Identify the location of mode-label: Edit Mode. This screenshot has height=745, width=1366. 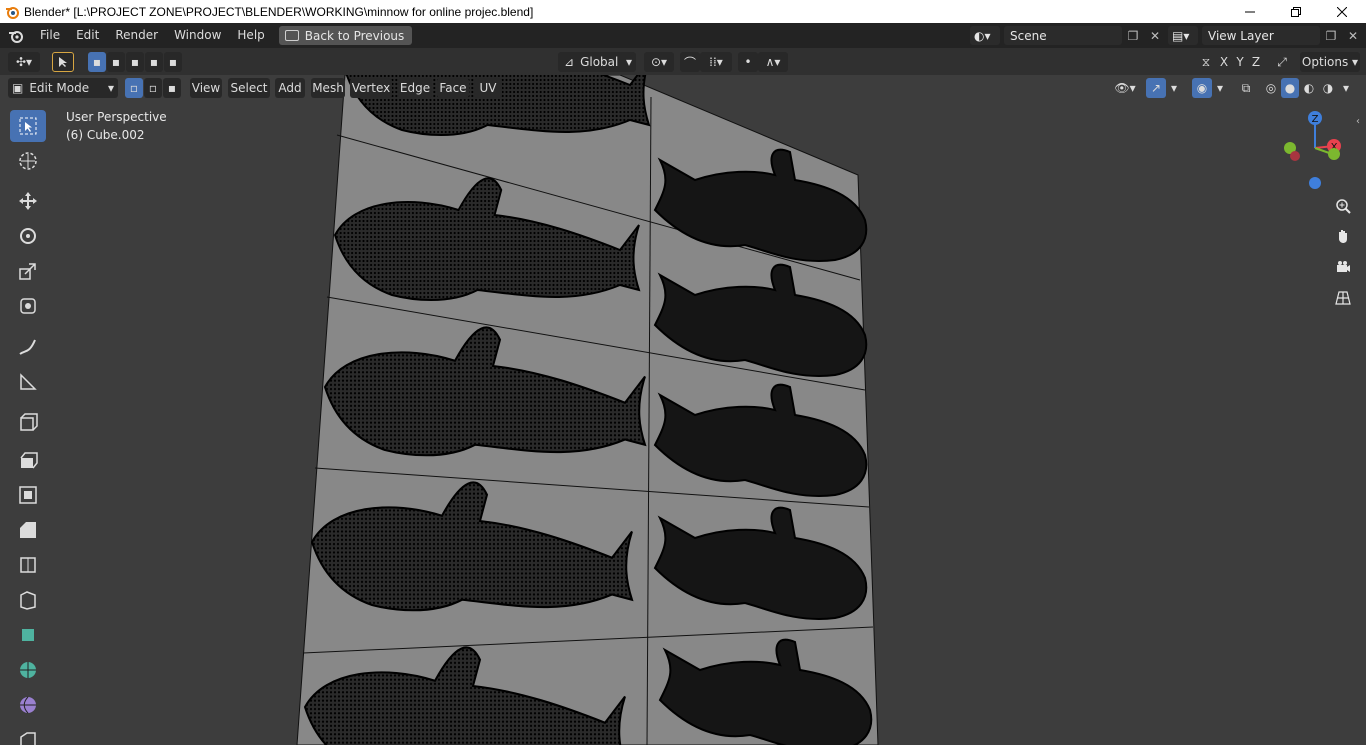
(59, 88).